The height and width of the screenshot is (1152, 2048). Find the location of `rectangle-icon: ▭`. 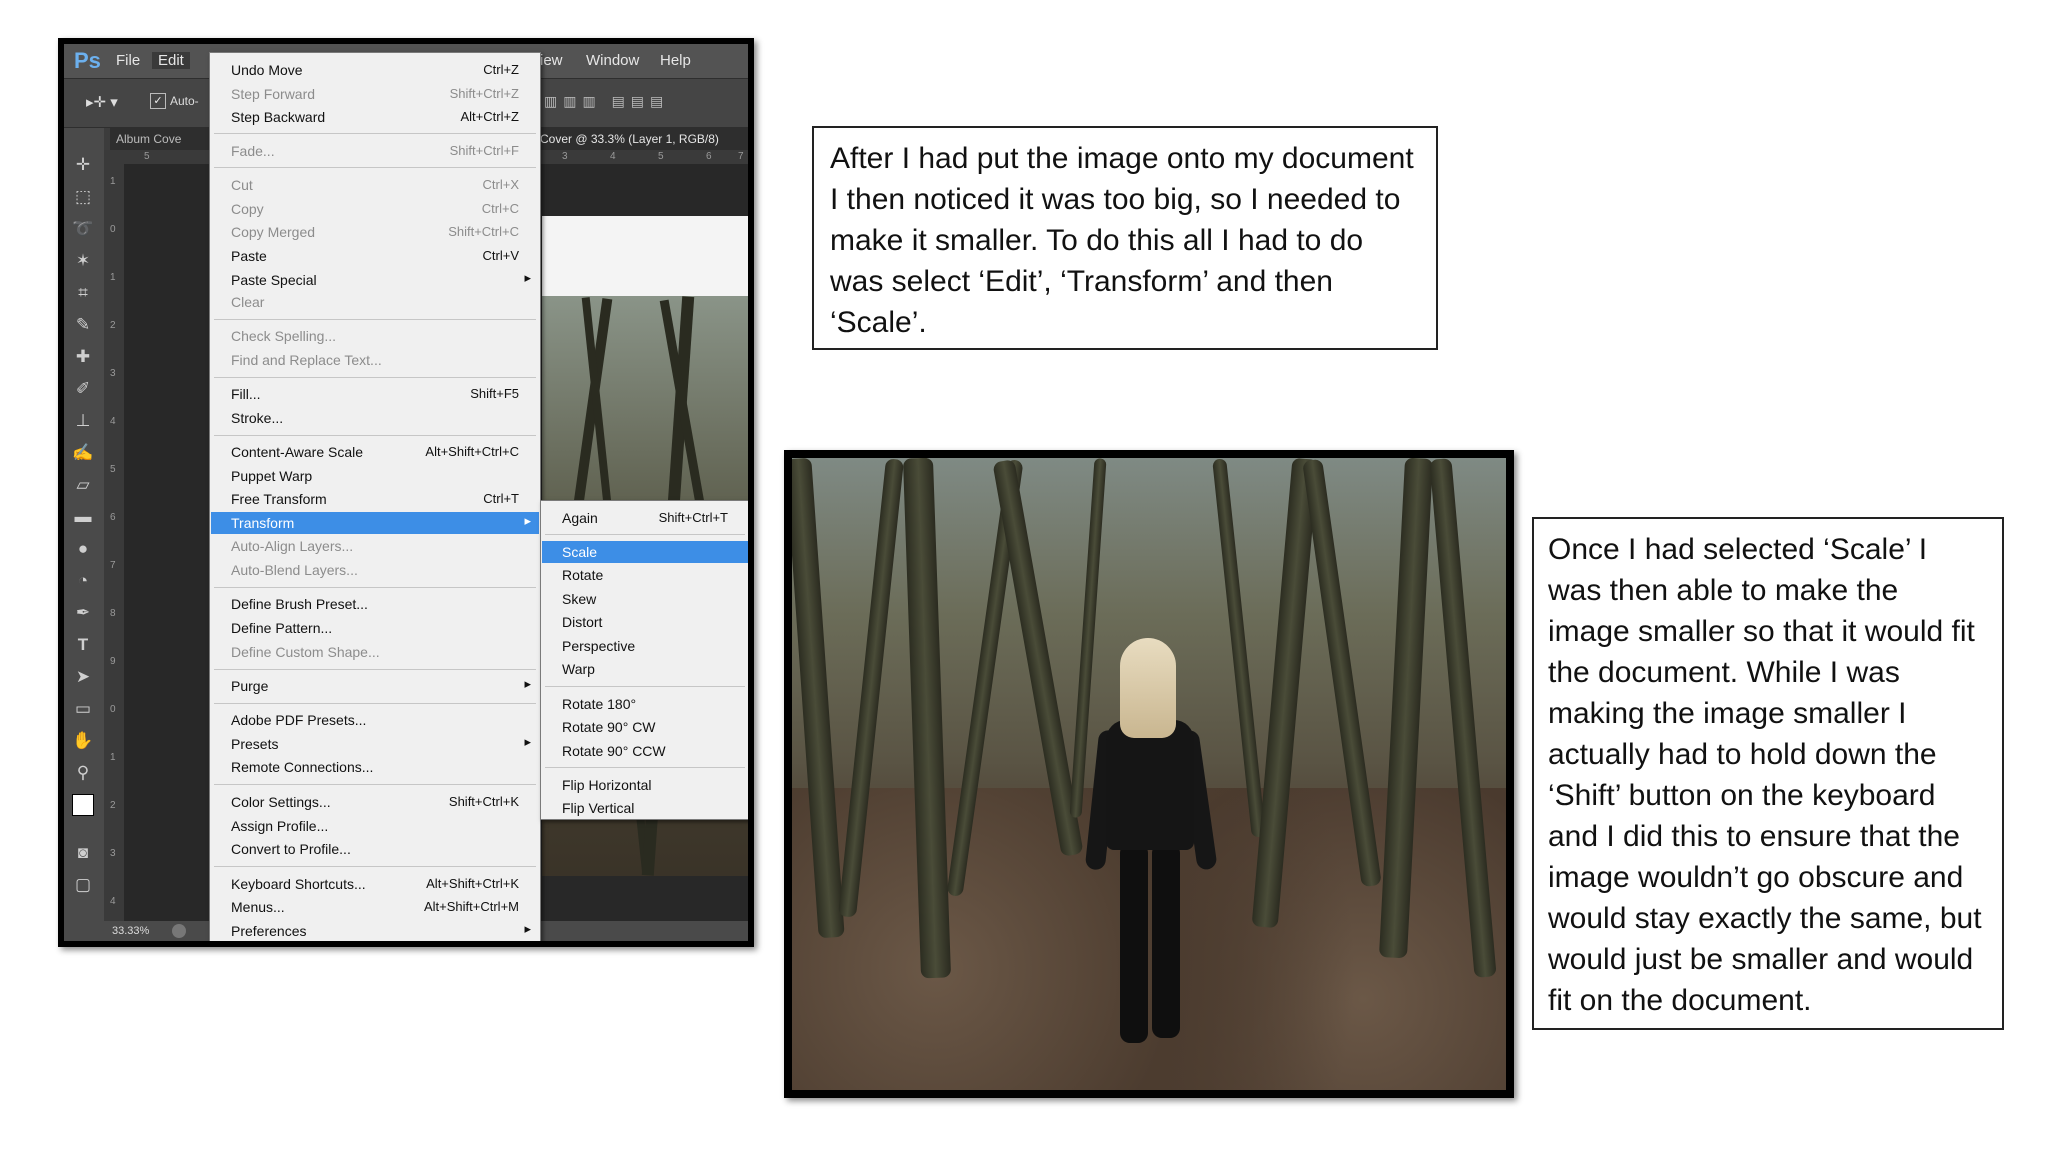

rectangle-icon: ▭ is located at coordinates (83, 709).